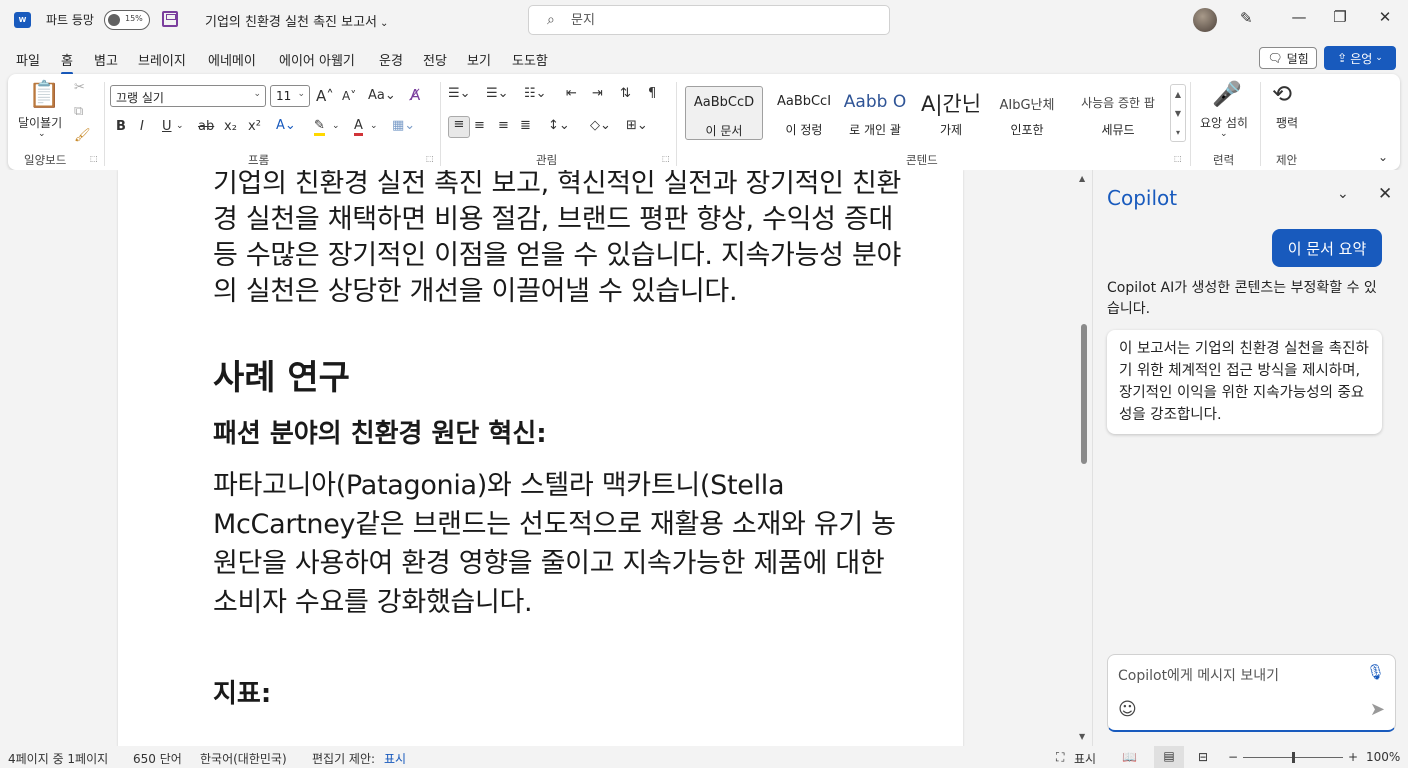 This screenshot has height=768, width=1408. What do you see at coordinates (1246, 18) in the screenshot?
I see `pen-icon: ✎` at bounding box center [1246, 18].